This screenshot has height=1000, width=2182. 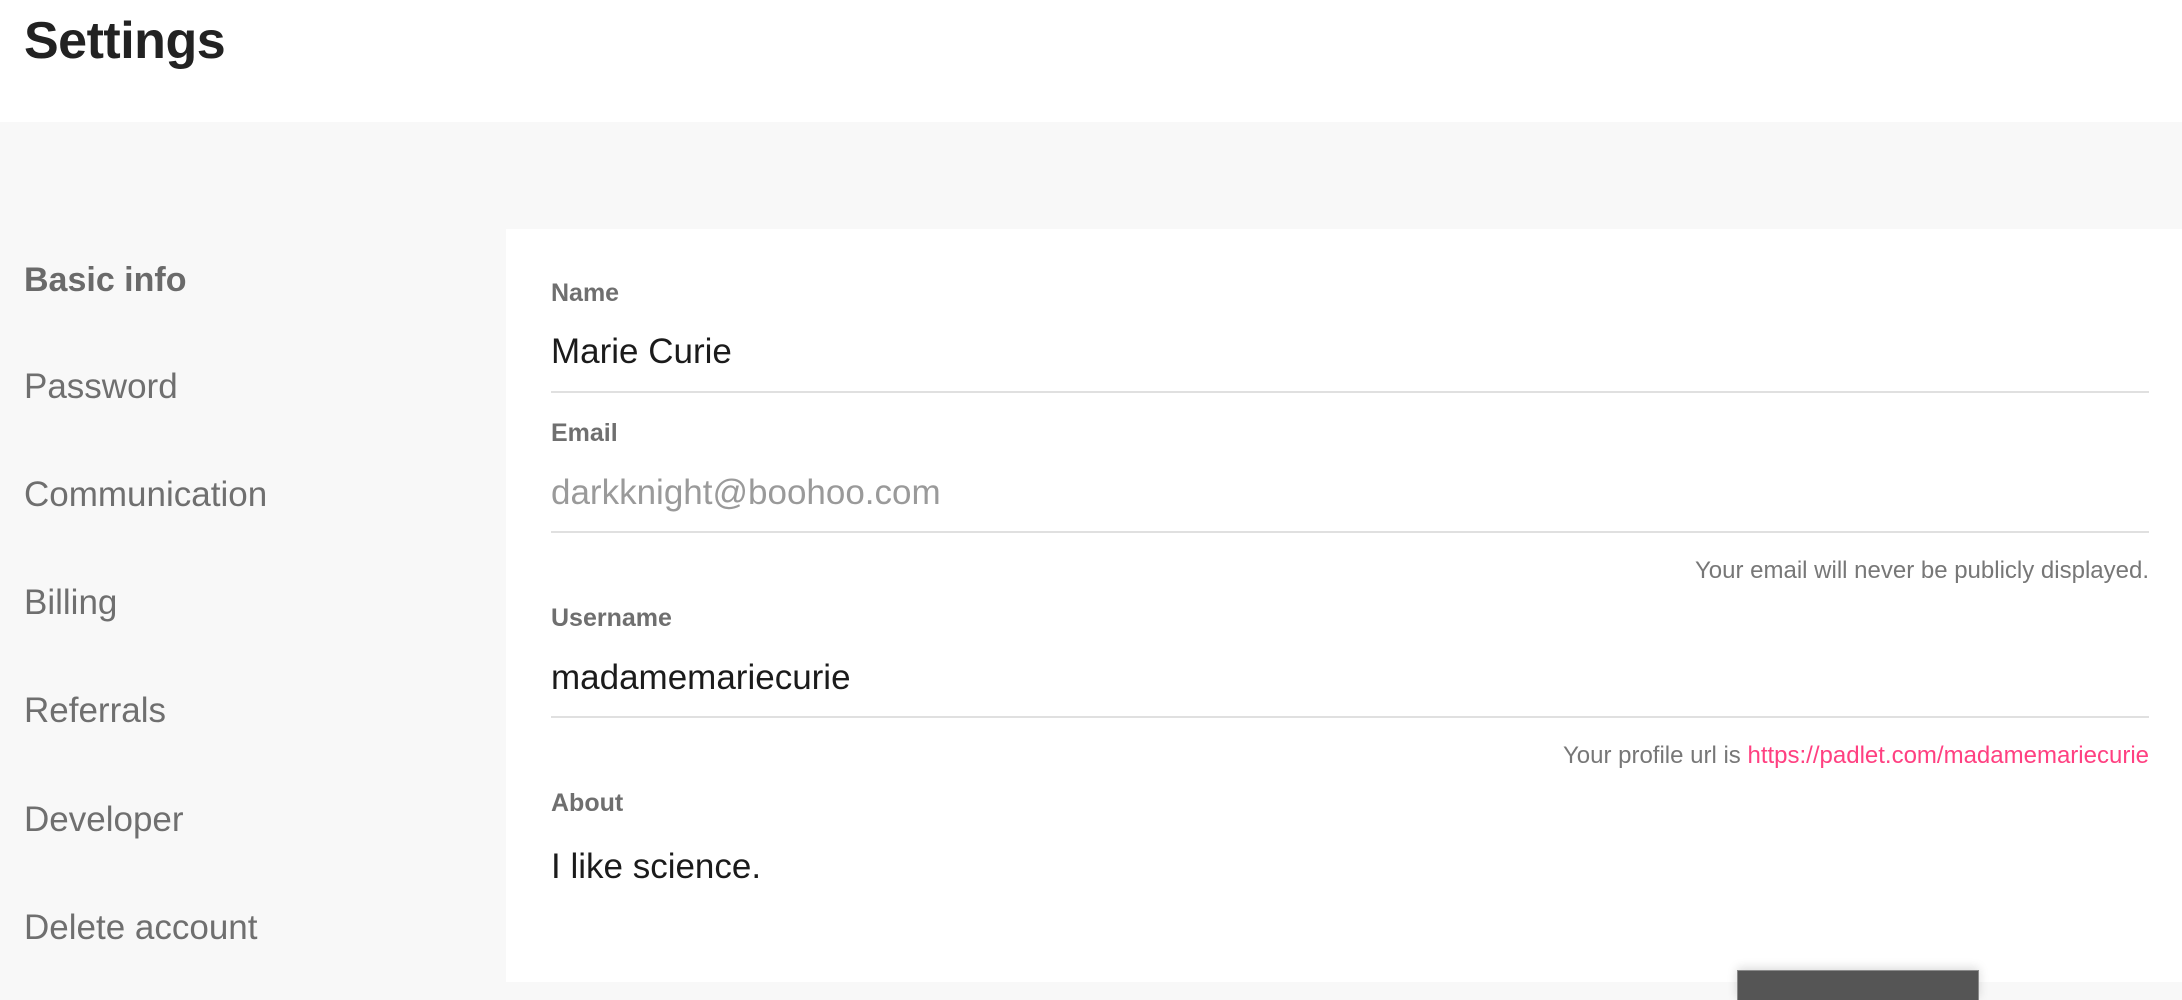 I want to click on sidebar-item-basic-info: Basic info, so click(x=105, y=280).